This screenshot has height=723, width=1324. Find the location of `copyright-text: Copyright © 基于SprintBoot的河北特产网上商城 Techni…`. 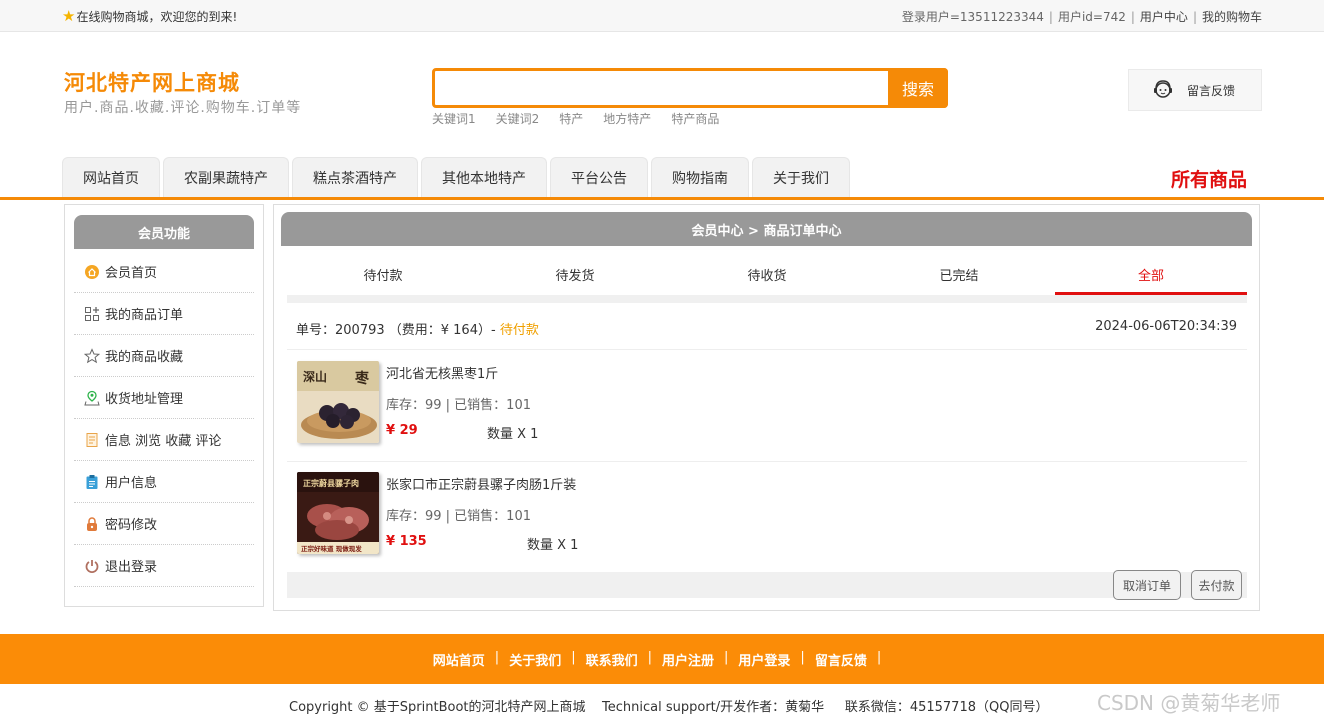

copyright-text: Copyright © 基于SprintBoot的河北特产网上商城 Techni… is located at coordinates (669, 707).